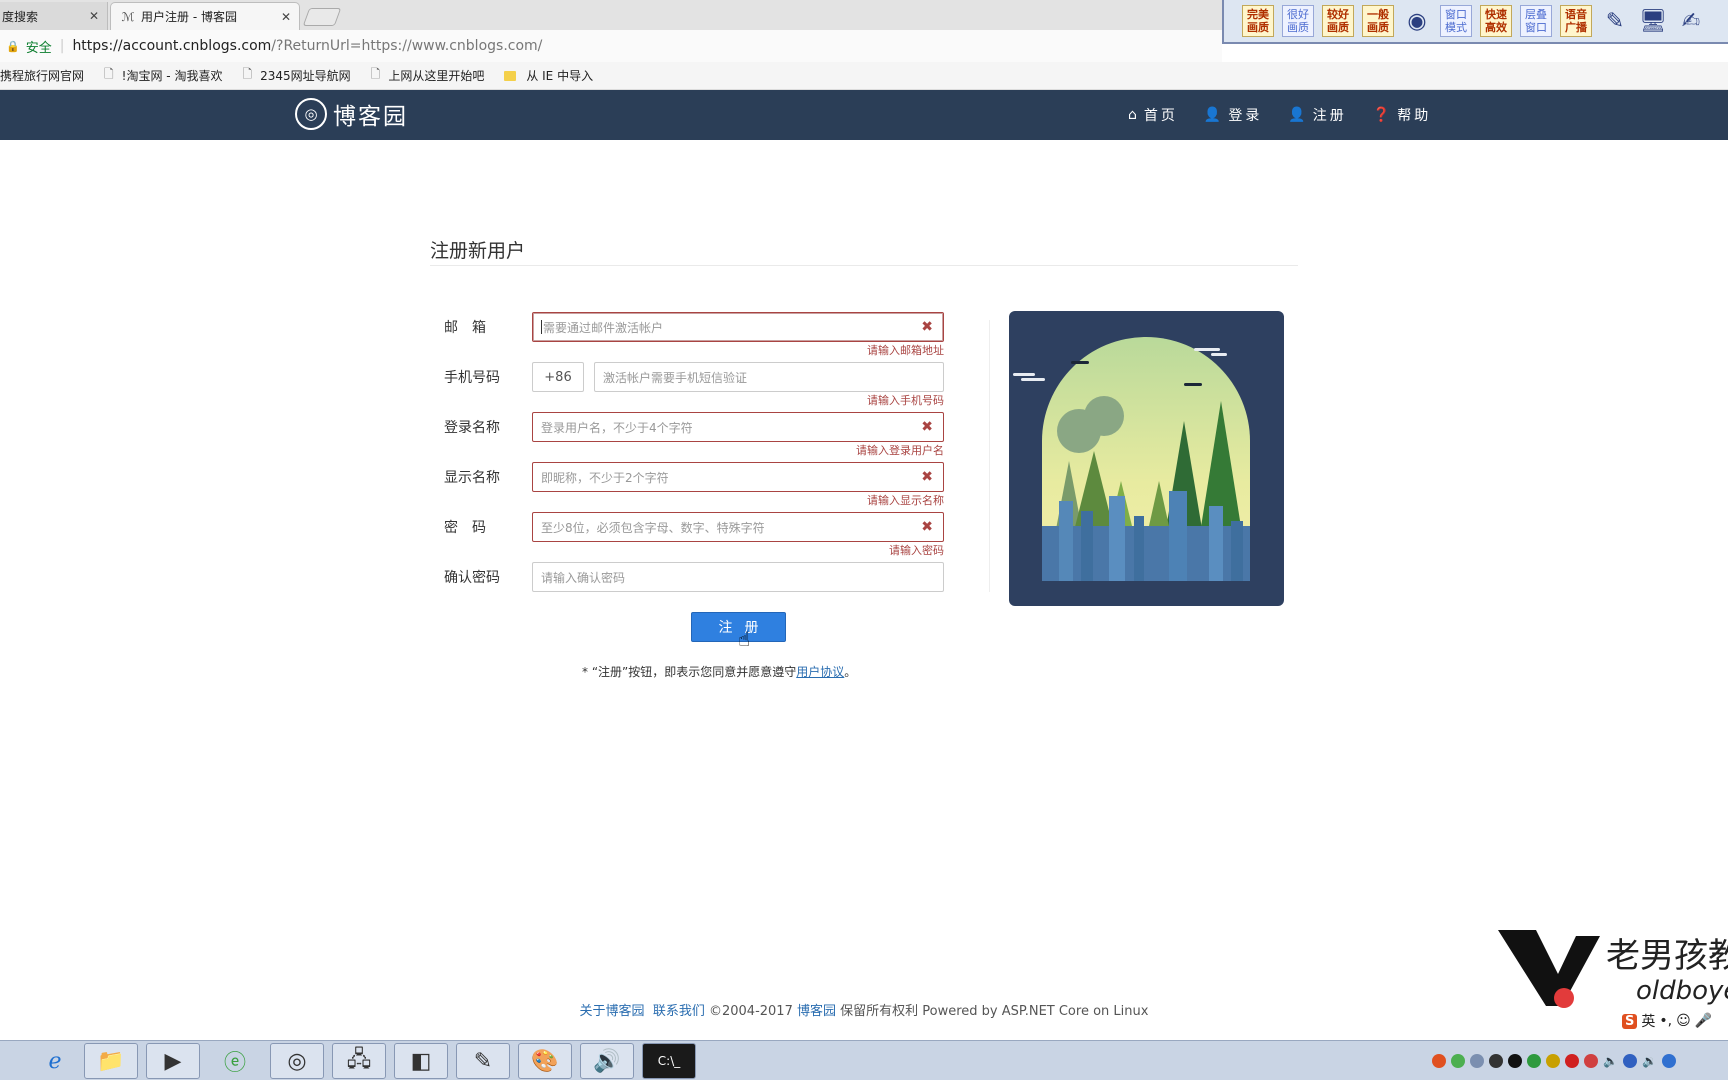 This screenshot has width=1728, height=1081. What do you see at coordinates (428, 75) in the screenshot?
I see `bookmark-start: 🗋 上网从这里开始吧` at bounding box center [428, 75].